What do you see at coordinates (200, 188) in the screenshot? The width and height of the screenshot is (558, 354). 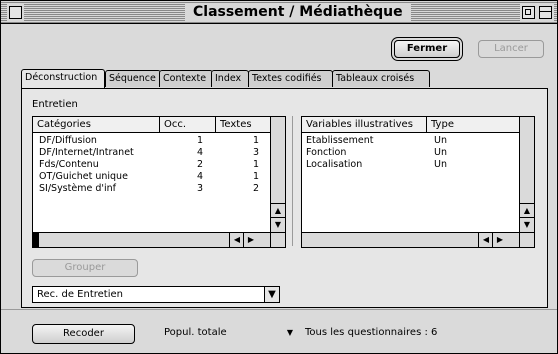 I see `category-occ: 3` at bounding box center [200, 188].